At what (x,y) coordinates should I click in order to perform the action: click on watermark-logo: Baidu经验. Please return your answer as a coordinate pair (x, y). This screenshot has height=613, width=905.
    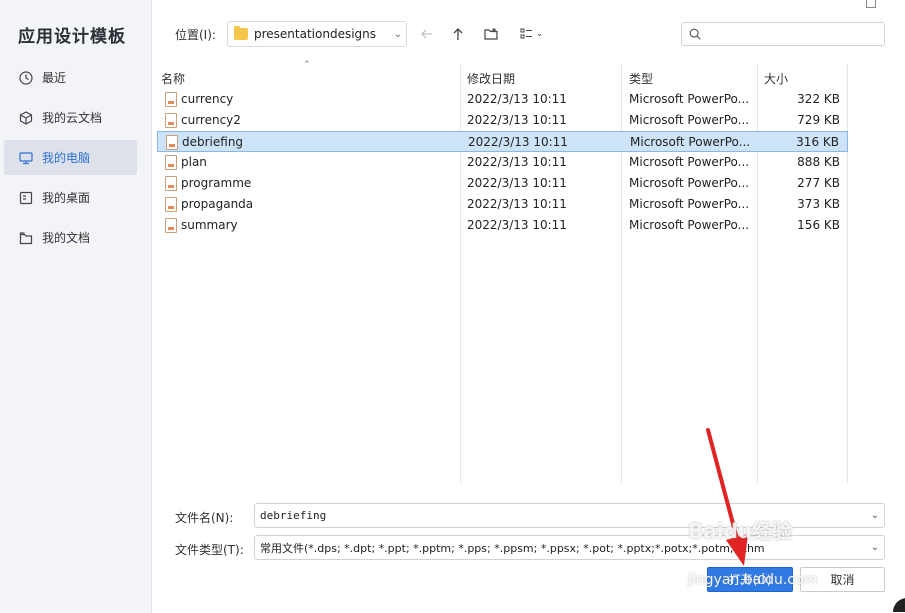
    Looking at the image, I should click on (740, 531).